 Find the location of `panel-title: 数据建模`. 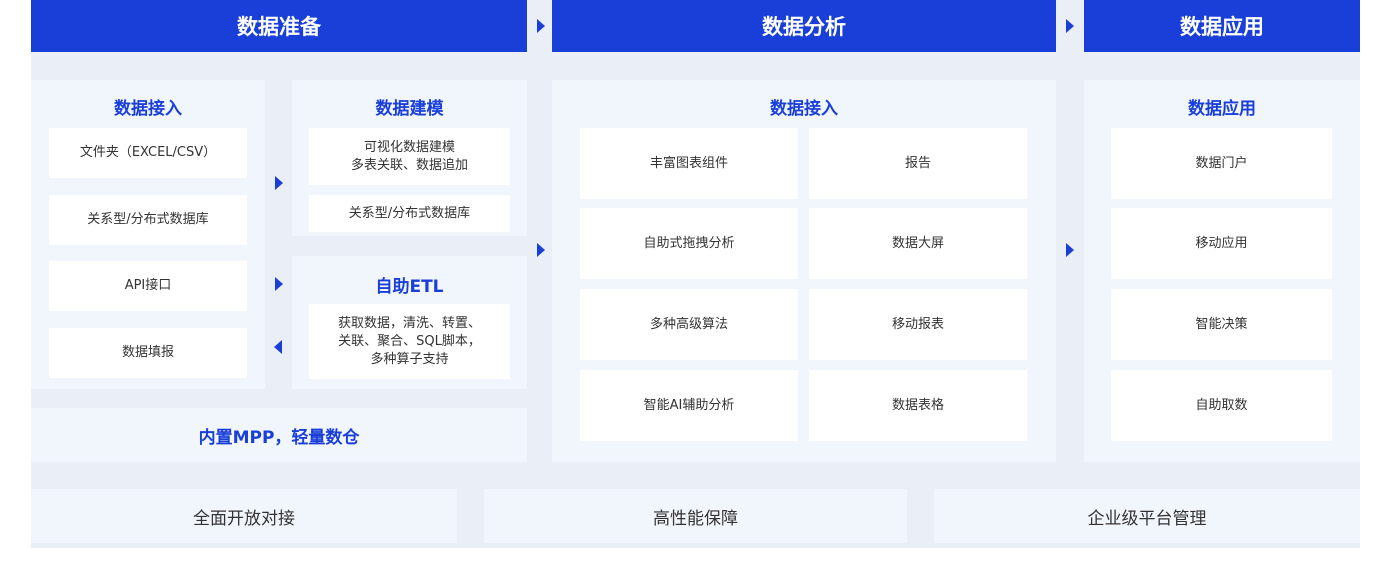

panel-title: 数据建模 is located at coordinates (409, 109).